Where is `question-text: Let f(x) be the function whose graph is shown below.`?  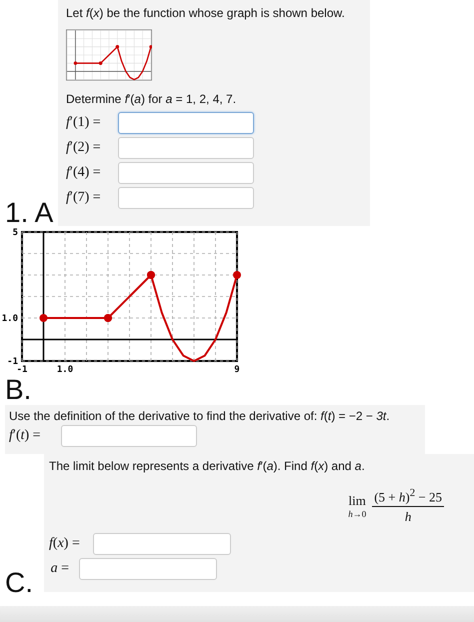 question-text: Let f(x) be the function whose graph is shown below. is located at coordinates (206, 13).